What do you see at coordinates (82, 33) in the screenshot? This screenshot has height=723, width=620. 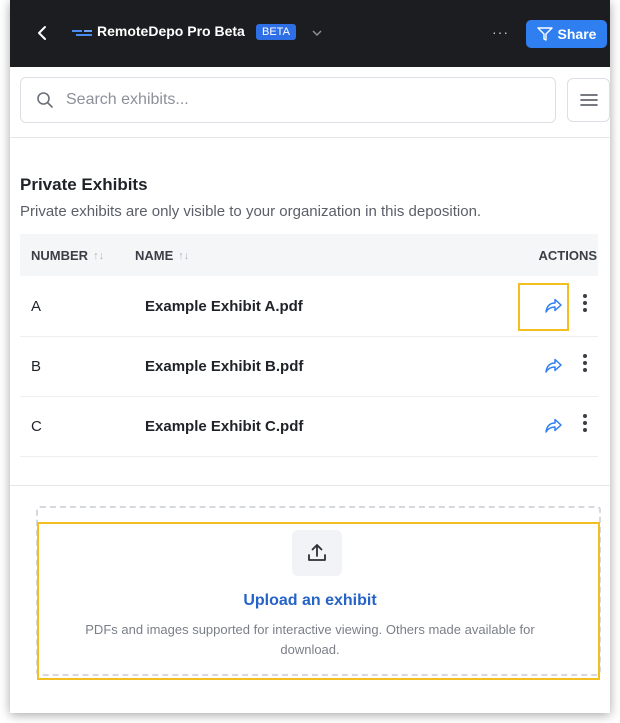 I see `app-logo-icon` at bounding box center [82, 33].